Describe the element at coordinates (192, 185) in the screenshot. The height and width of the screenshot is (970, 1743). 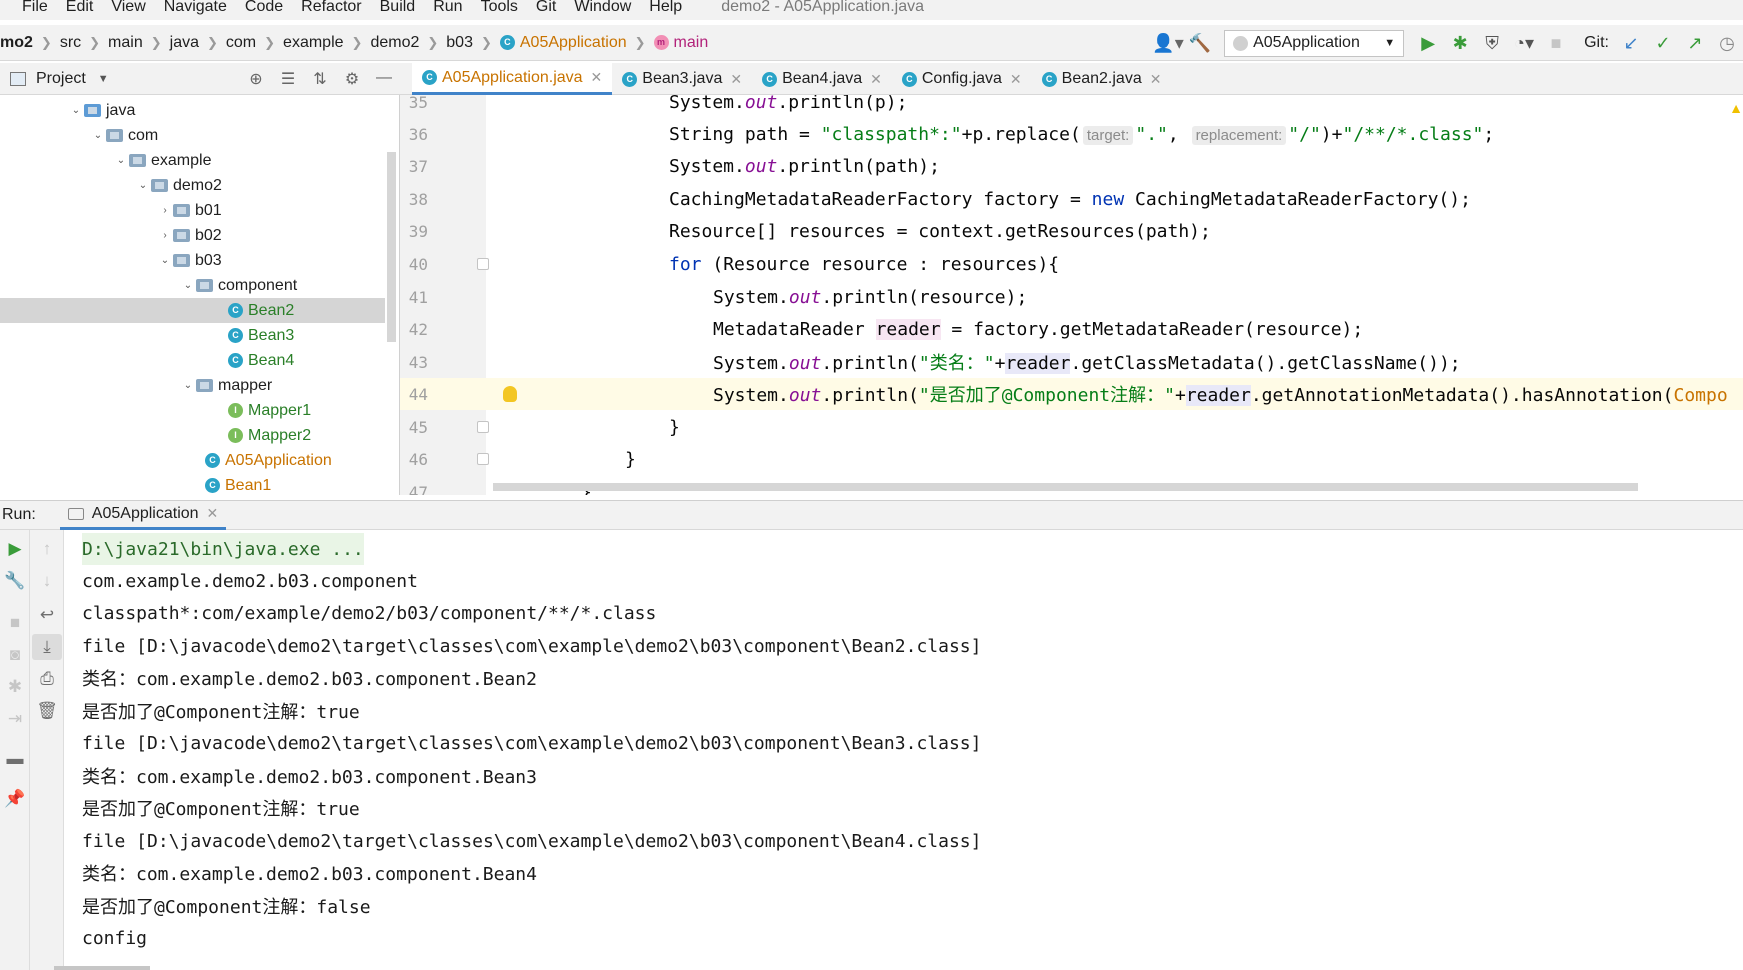
I see `tree-item-demo2: ⌄ demo2` at that location.